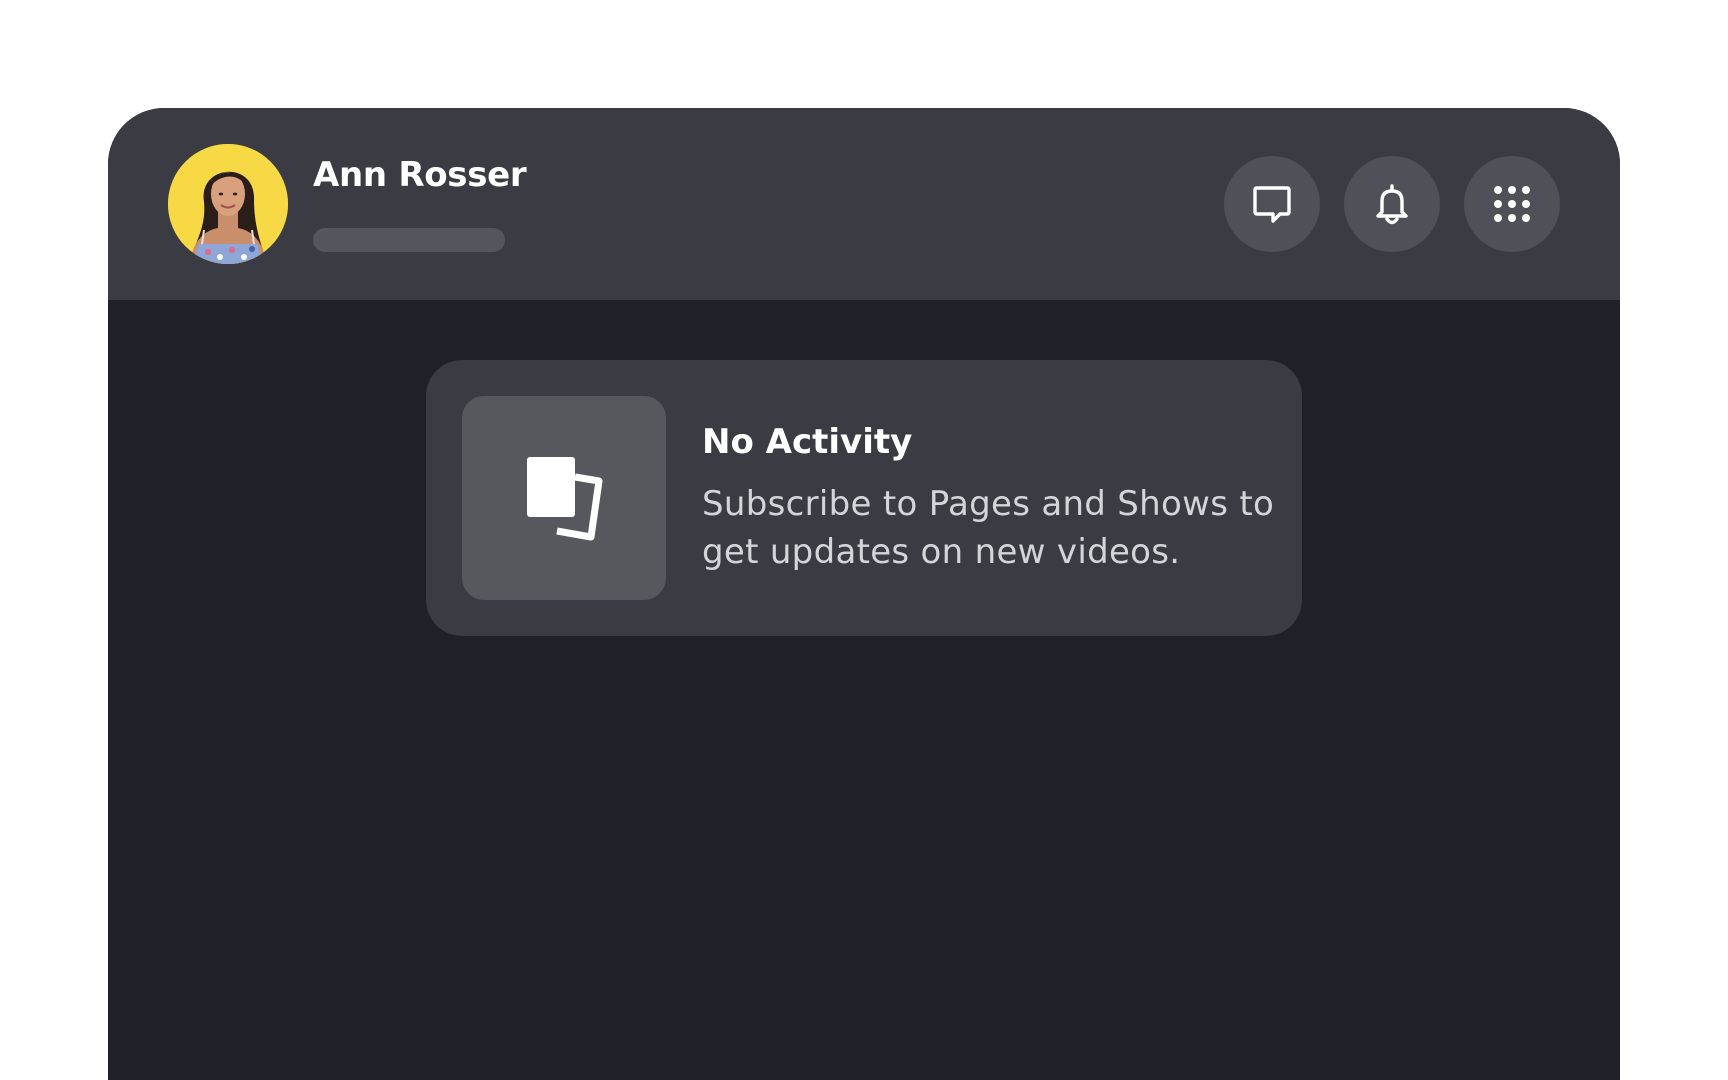 The width and height of the screenshot is (1728, 1080). I want to click on grid-menu-icon, so click(1512, 204).